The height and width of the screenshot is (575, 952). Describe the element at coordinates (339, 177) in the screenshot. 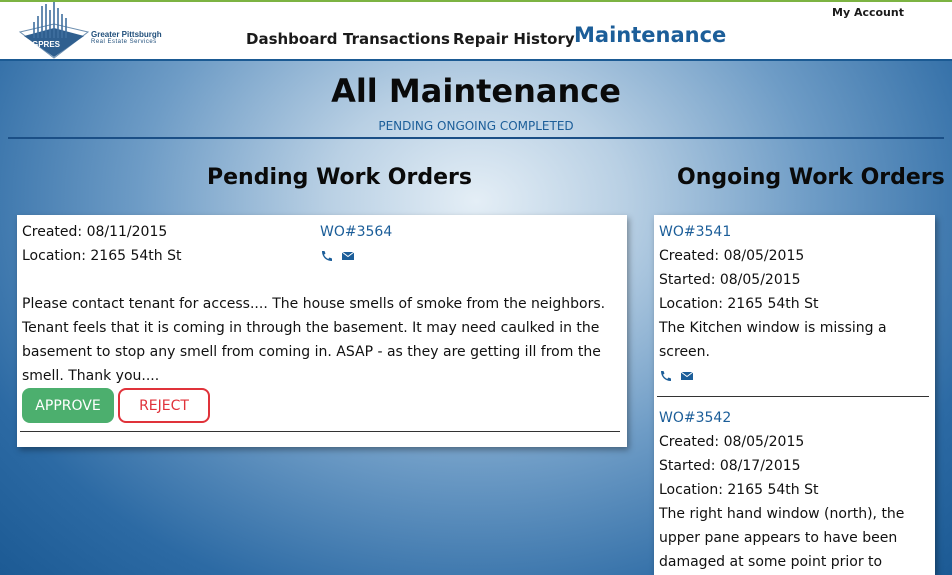

I see `pending-heading: Pending Work Orders` at that location.